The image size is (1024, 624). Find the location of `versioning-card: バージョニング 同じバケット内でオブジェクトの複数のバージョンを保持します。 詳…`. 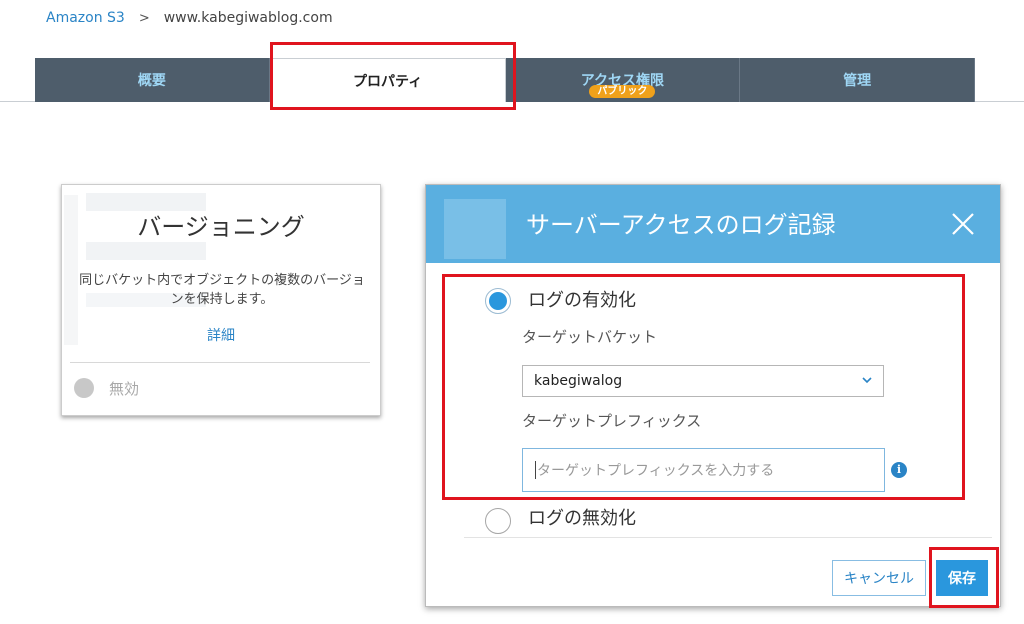

versioning-card: バージョニング 同じバケット内でオブジェクトの複数のバージョンを保持します。 詳… is located at coordinates (221, 300).